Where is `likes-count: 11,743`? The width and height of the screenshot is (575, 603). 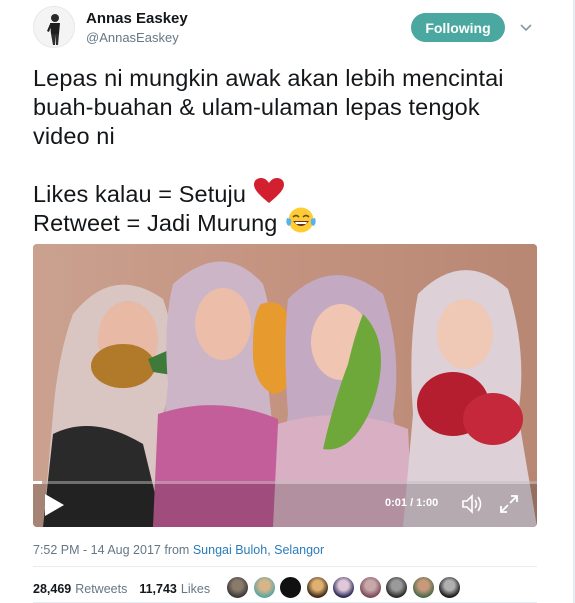
likes-count: 11,743 is located at coordinates (158, 589).